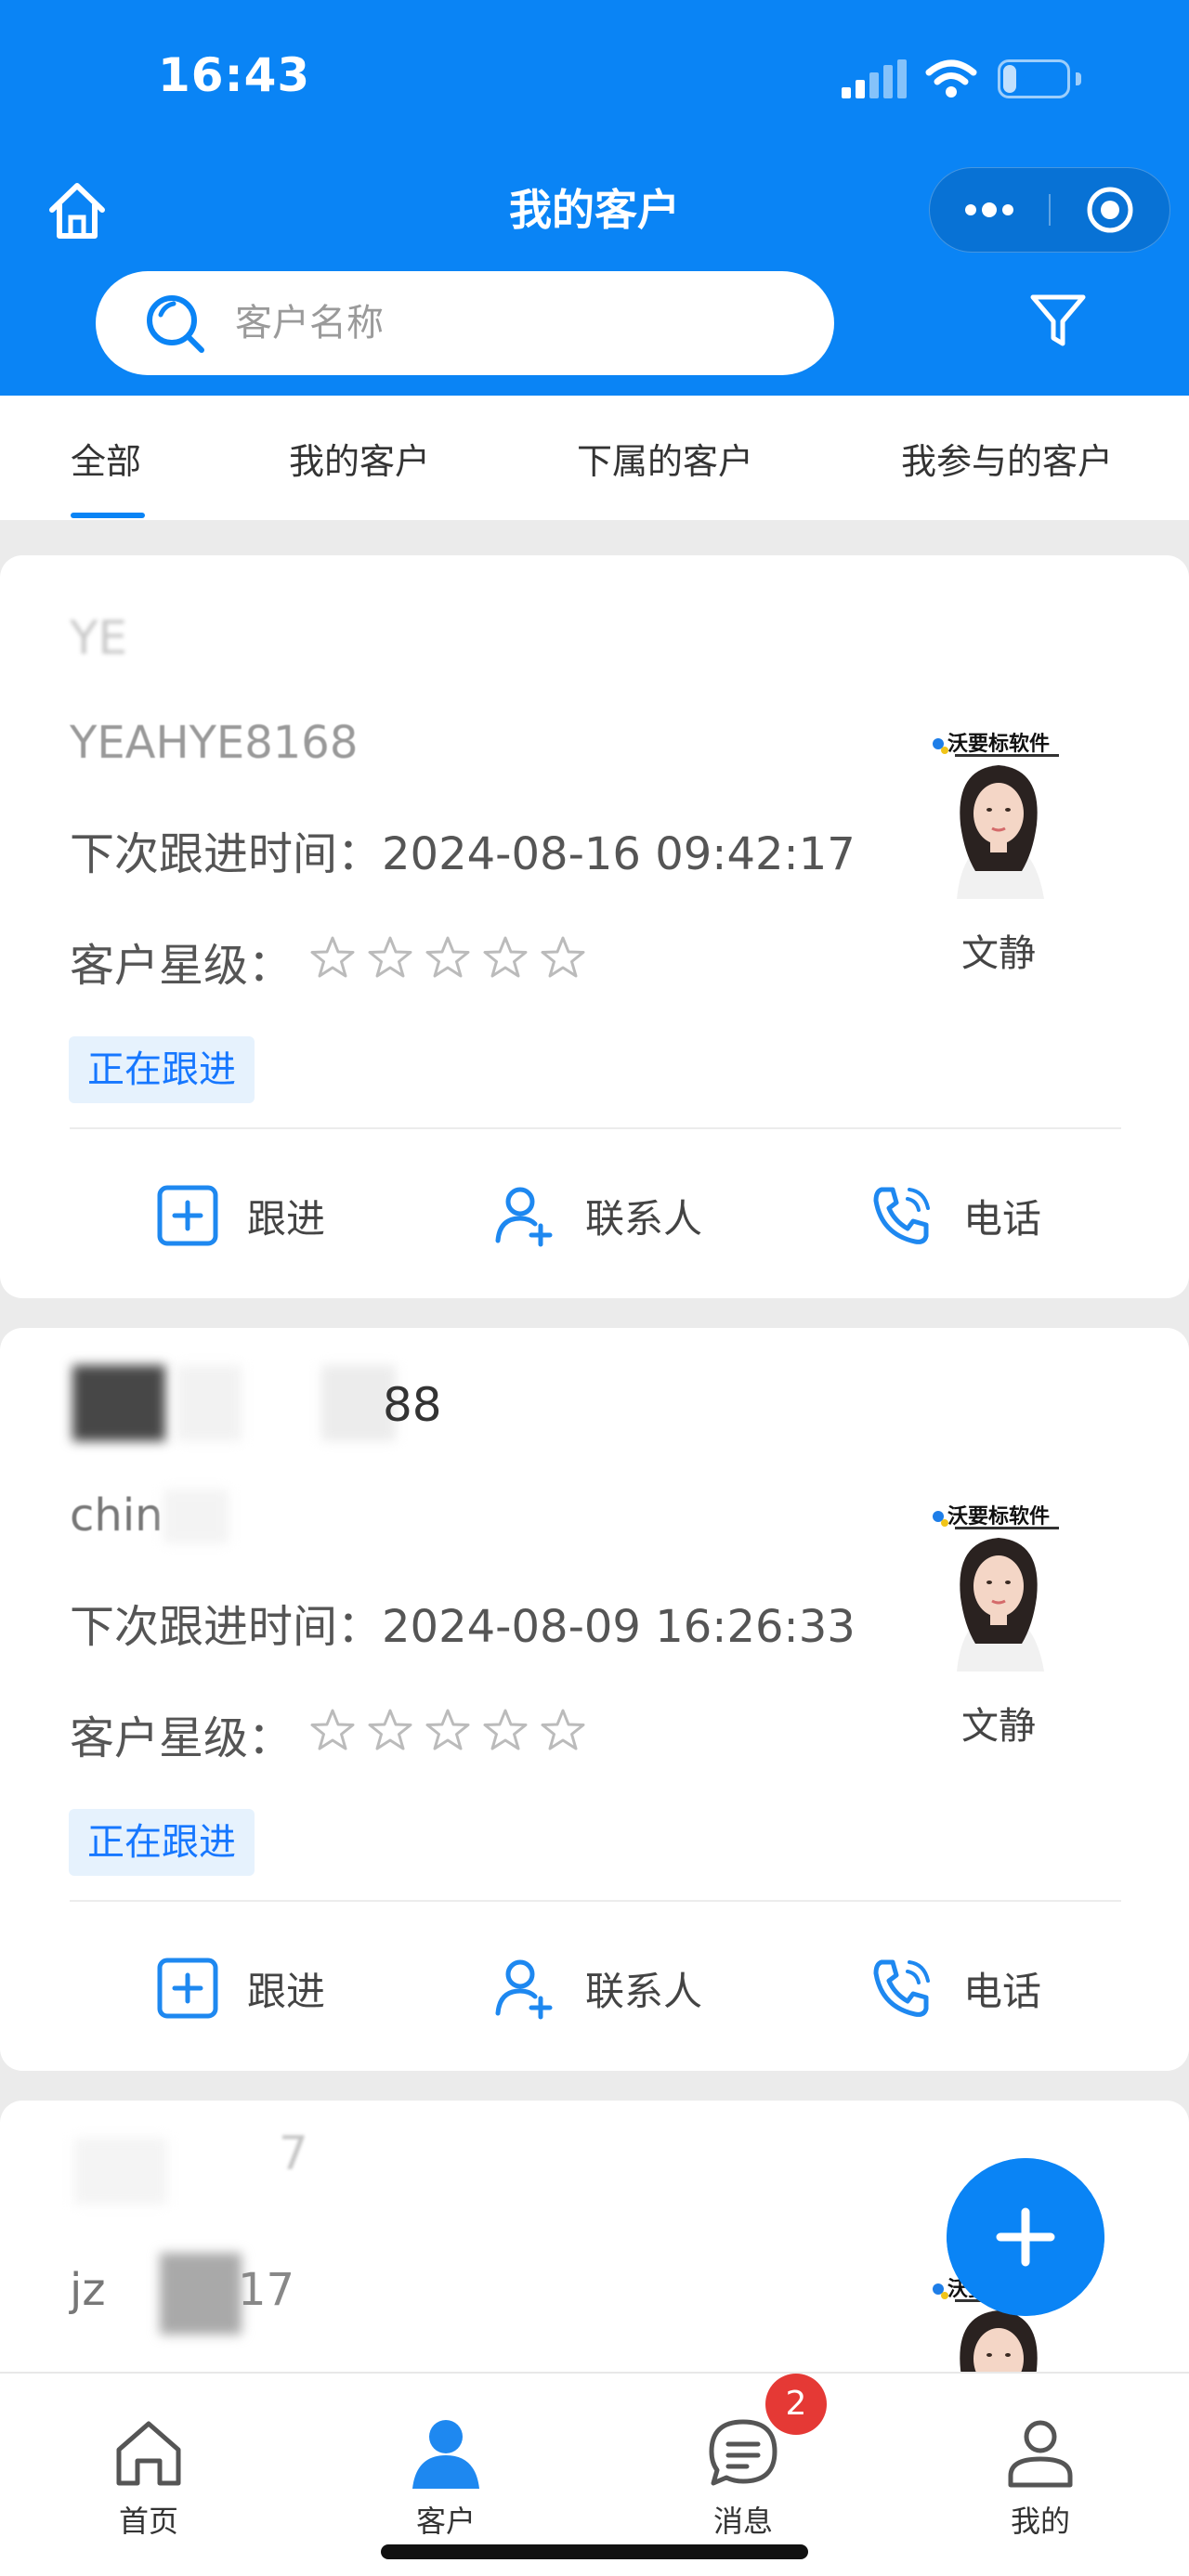 Image resolution: width=1189 pixels, height=2576 pixels. I want to click on nav-mine: 我的, so click(1040, 2456).